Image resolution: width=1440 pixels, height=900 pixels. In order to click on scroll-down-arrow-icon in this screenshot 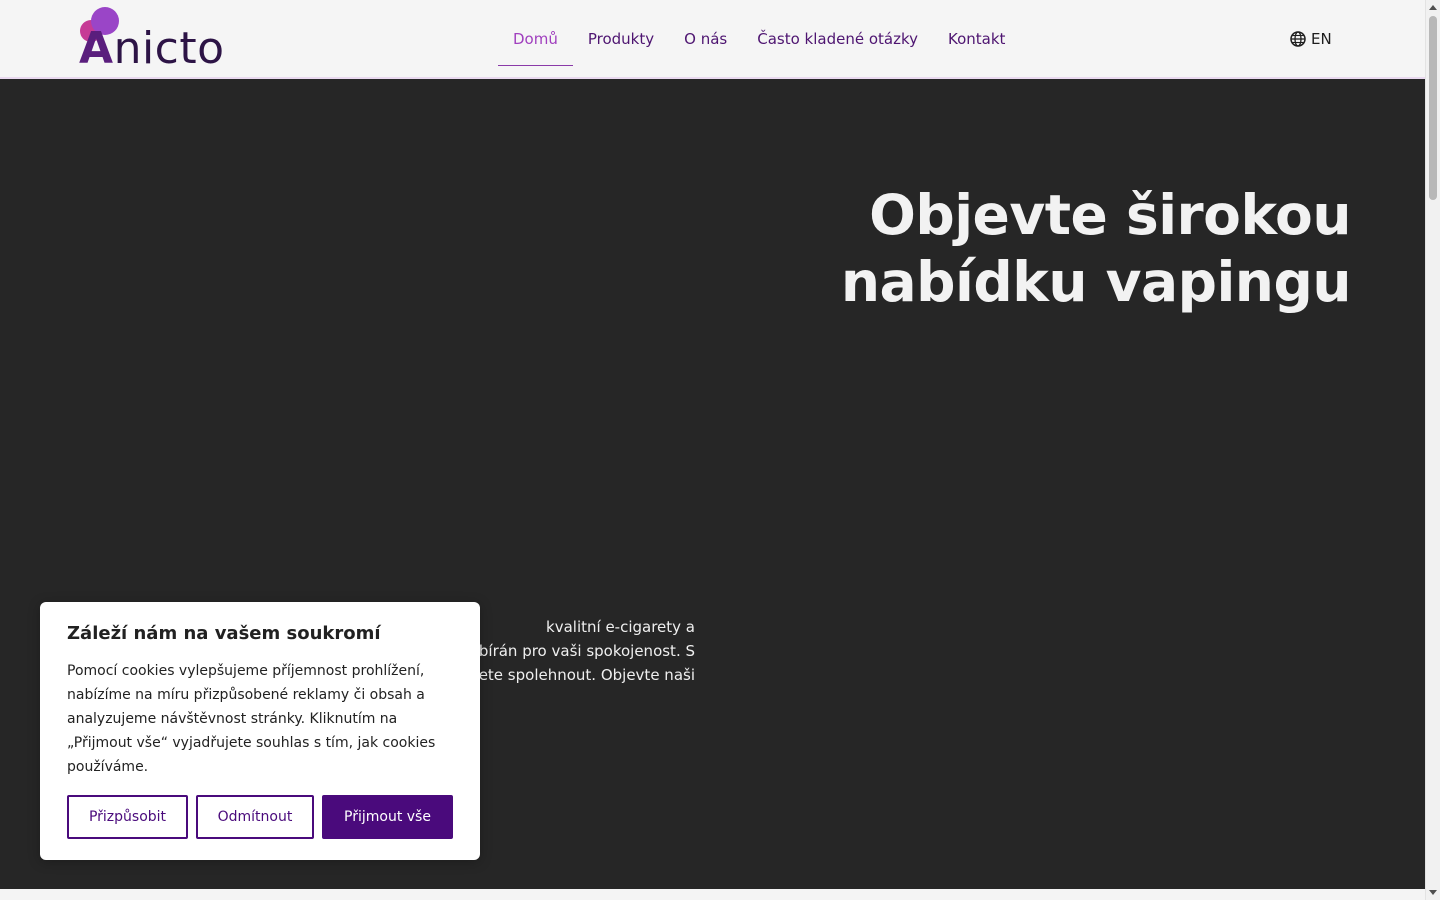, I will do `click(1433, 892)`.